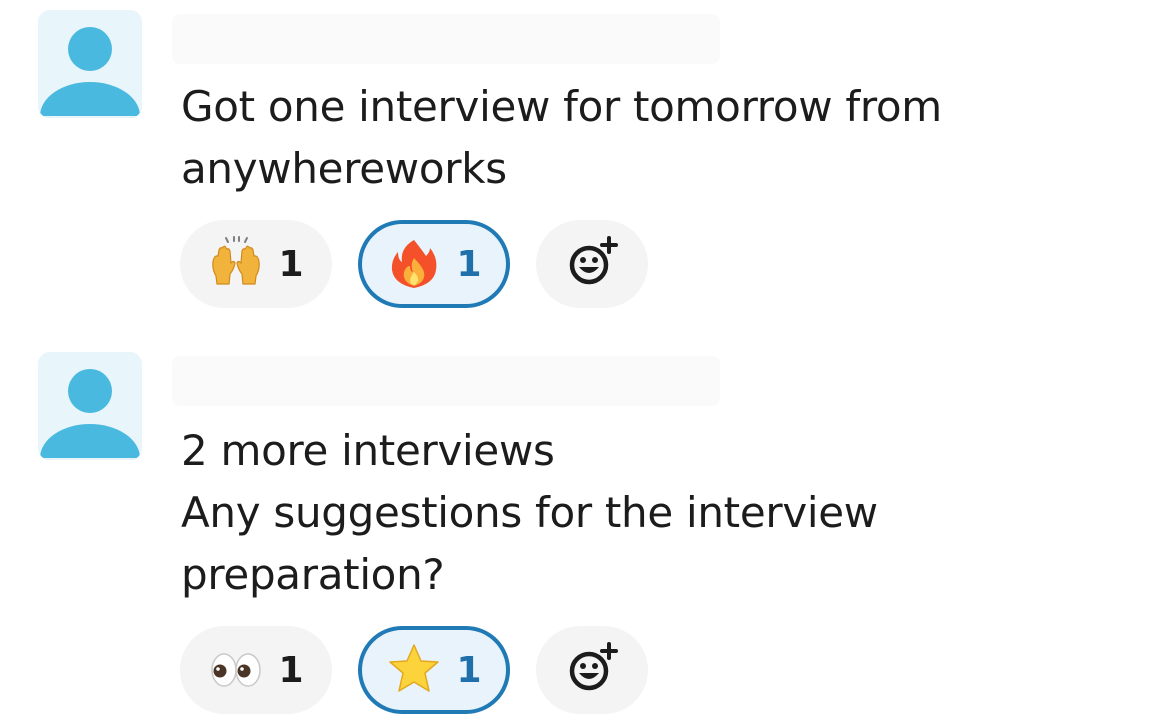  I want to click on star-icon, so click(414, 670).